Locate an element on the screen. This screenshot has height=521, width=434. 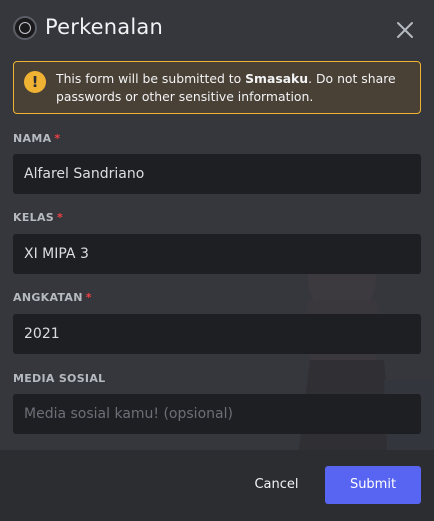
cancel-button: Cancel is located at coordinates (276, 485).